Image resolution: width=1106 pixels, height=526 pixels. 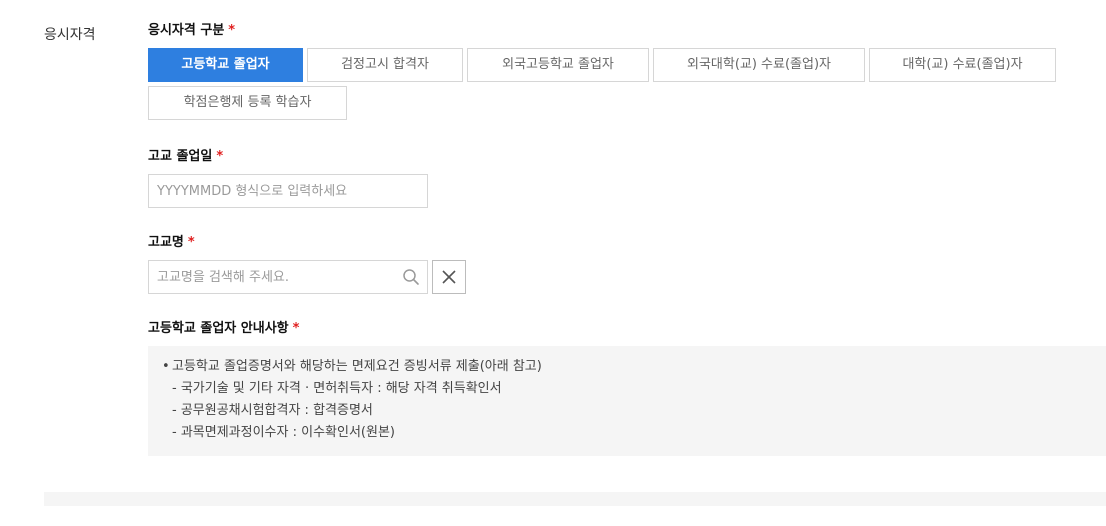 I want to click on school-search-wrap, so click(x=288, y=277).